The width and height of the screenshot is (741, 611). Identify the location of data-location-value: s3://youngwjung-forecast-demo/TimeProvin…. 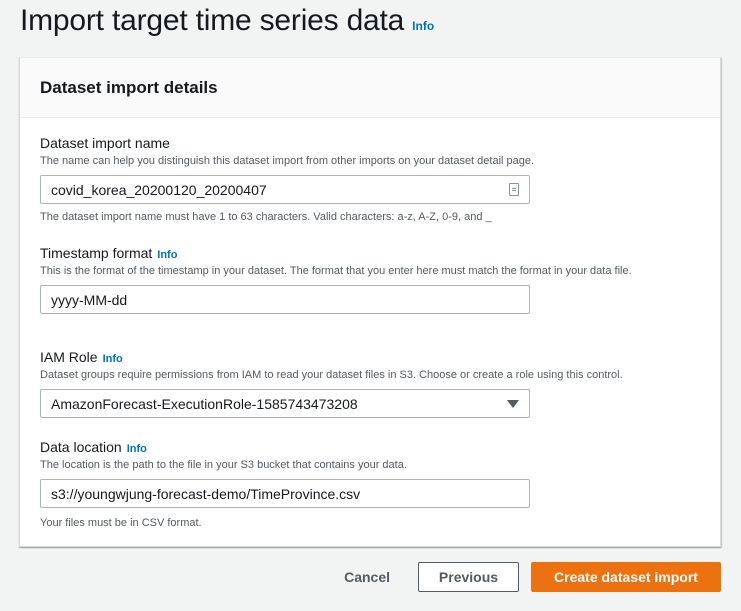
(206, 493).